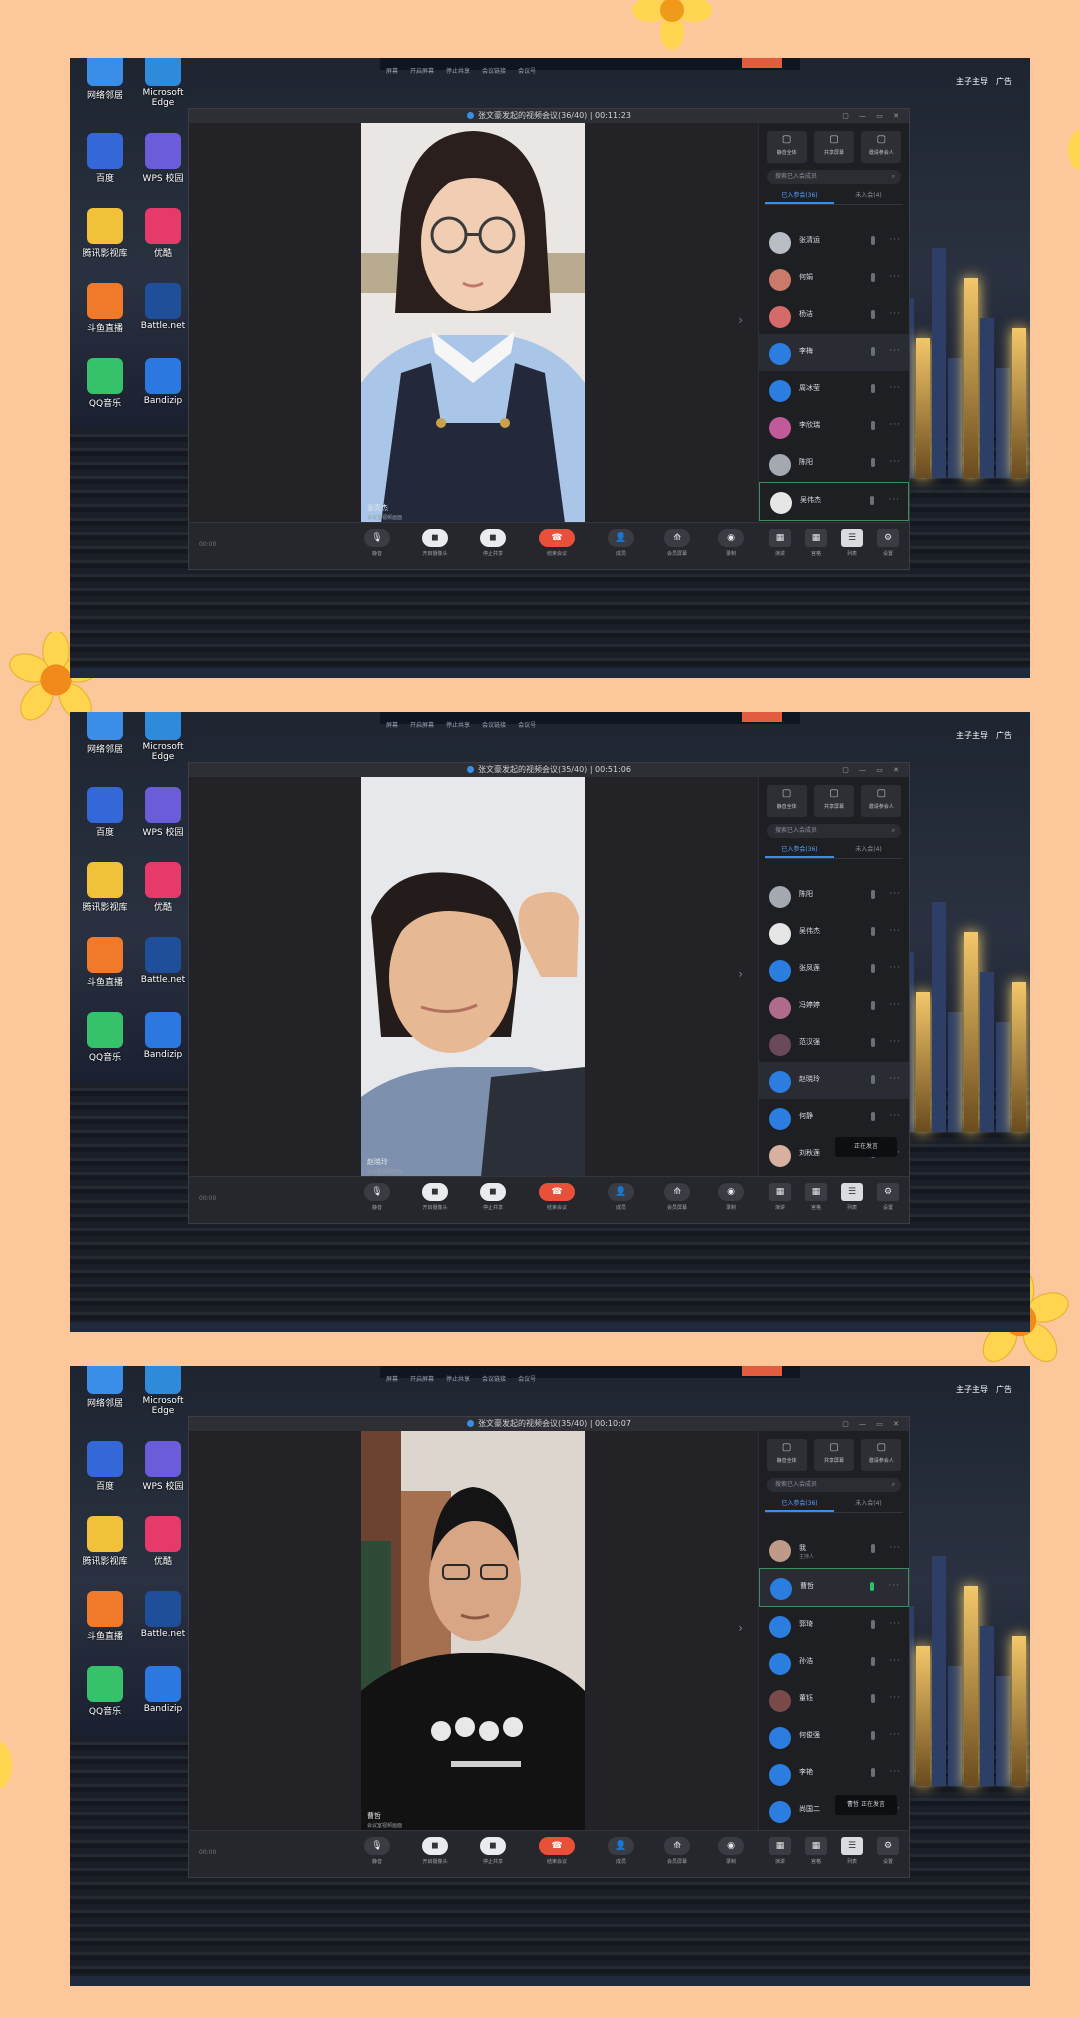  Describe the element at coordinates (834, 389) in the screenshot. I see `participant-row: 周冰莹 ···` at that location.